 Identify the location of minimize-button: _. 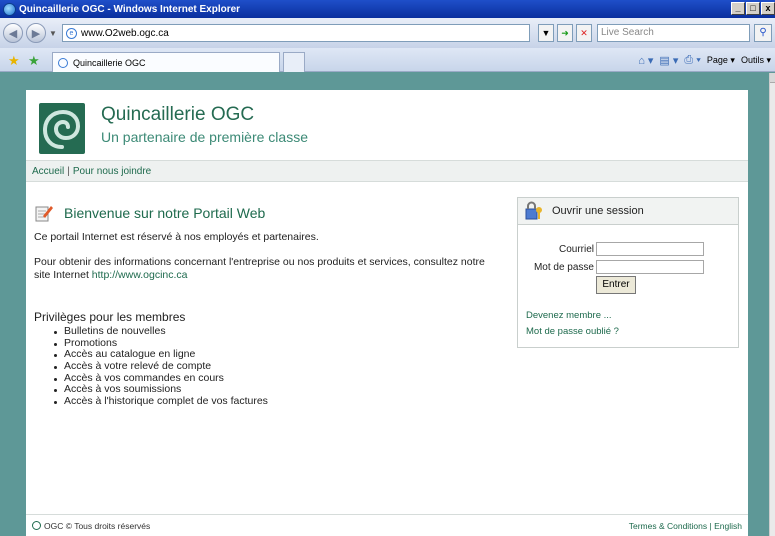
(738, 8).